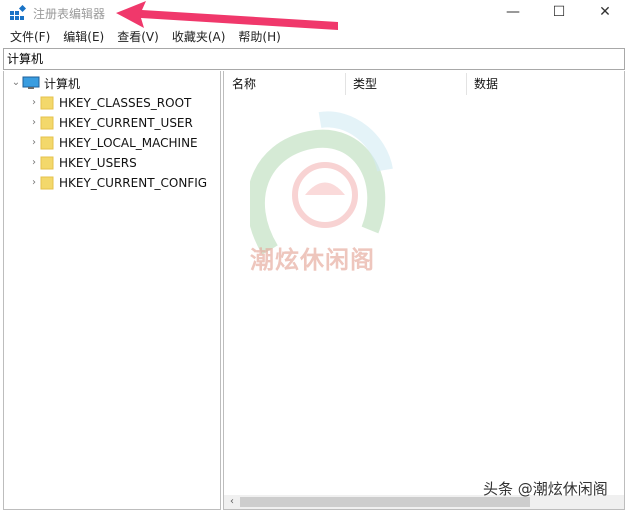 This screenshot has width=628, height=510. Describe the element at coordinates (138, 37) in the screenshot. I see `menu-view: 查看(V)` at that location.